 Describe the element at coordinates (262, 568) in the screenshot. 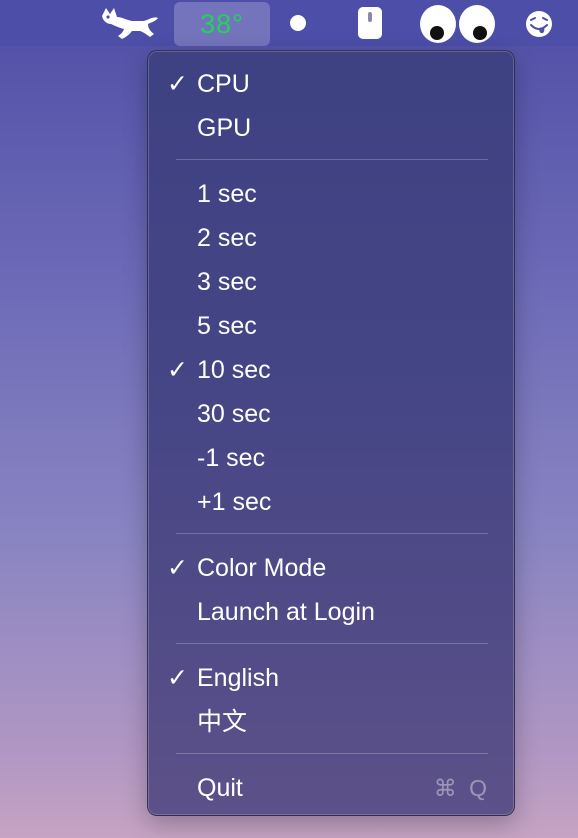

I see `menu-item-label: Color Mode` at that location.